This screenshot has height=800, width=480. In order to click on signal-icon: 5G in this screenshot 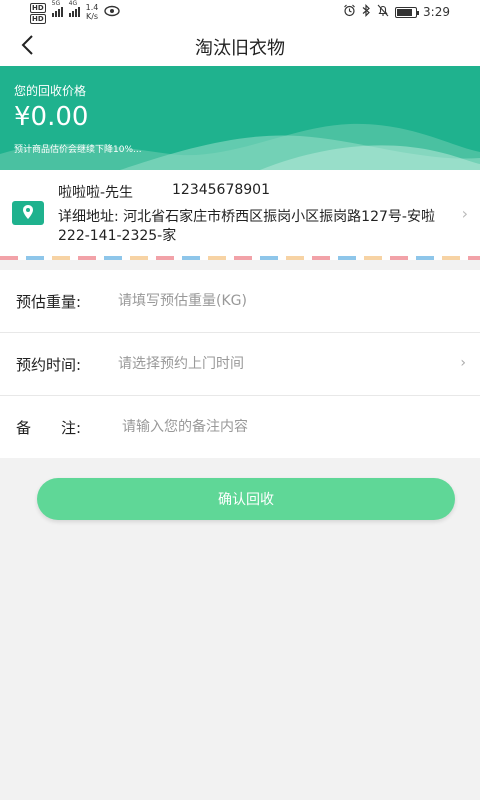, I will do `click(57, 8)`.